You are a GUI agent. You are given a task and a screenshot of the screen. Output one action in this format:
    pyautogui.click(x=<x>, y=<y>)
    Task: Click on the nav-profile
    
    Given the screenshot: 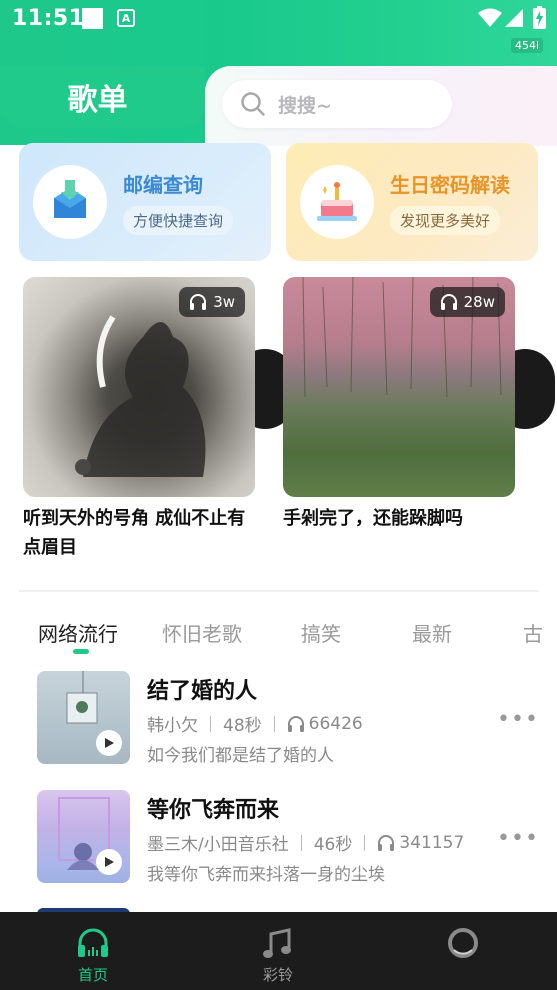 What is the action you would take?
    pyautogui.click(x=463, y=951)
    